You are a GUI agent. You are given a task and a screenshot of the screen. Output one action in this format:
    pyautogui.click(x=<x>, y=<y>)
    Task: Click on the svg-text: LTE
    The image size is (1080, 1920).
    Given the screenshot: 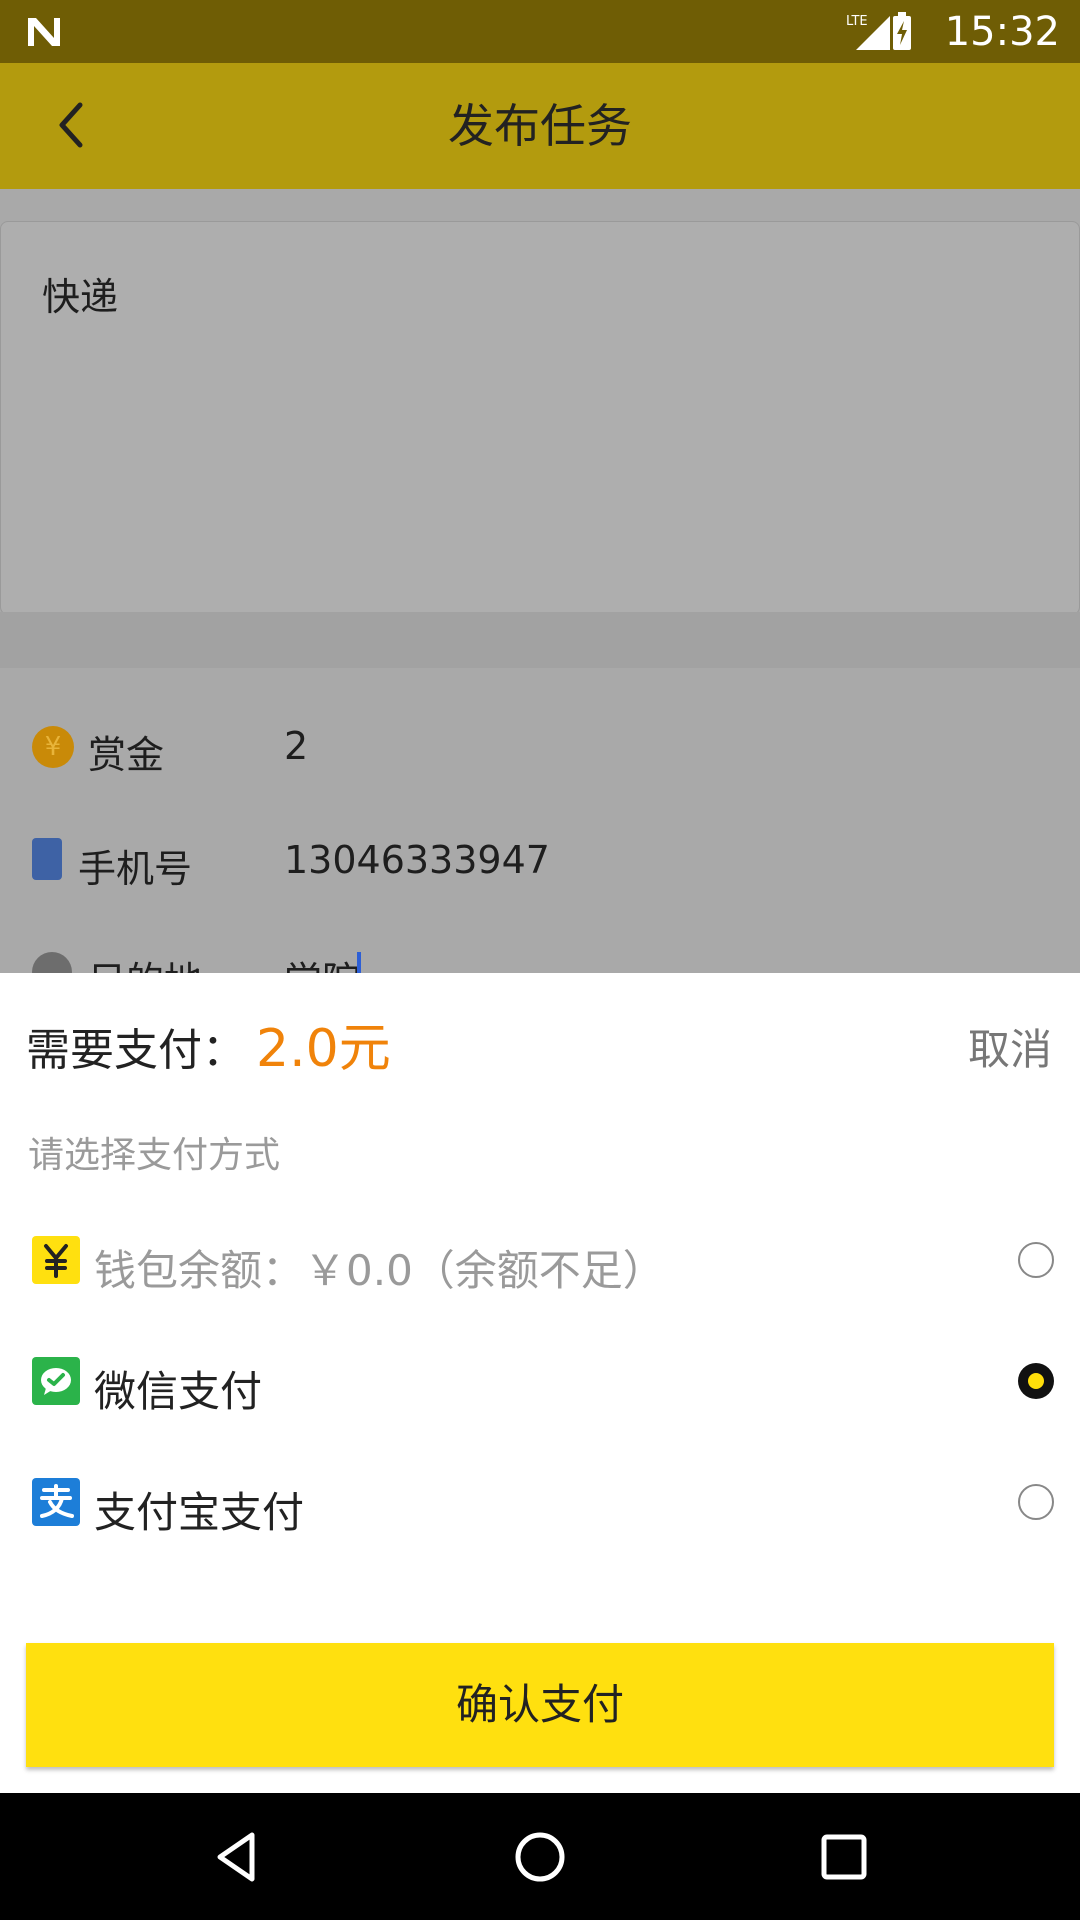 What is the action you would take?
    pyautogui.click(x=857, y=21)
    